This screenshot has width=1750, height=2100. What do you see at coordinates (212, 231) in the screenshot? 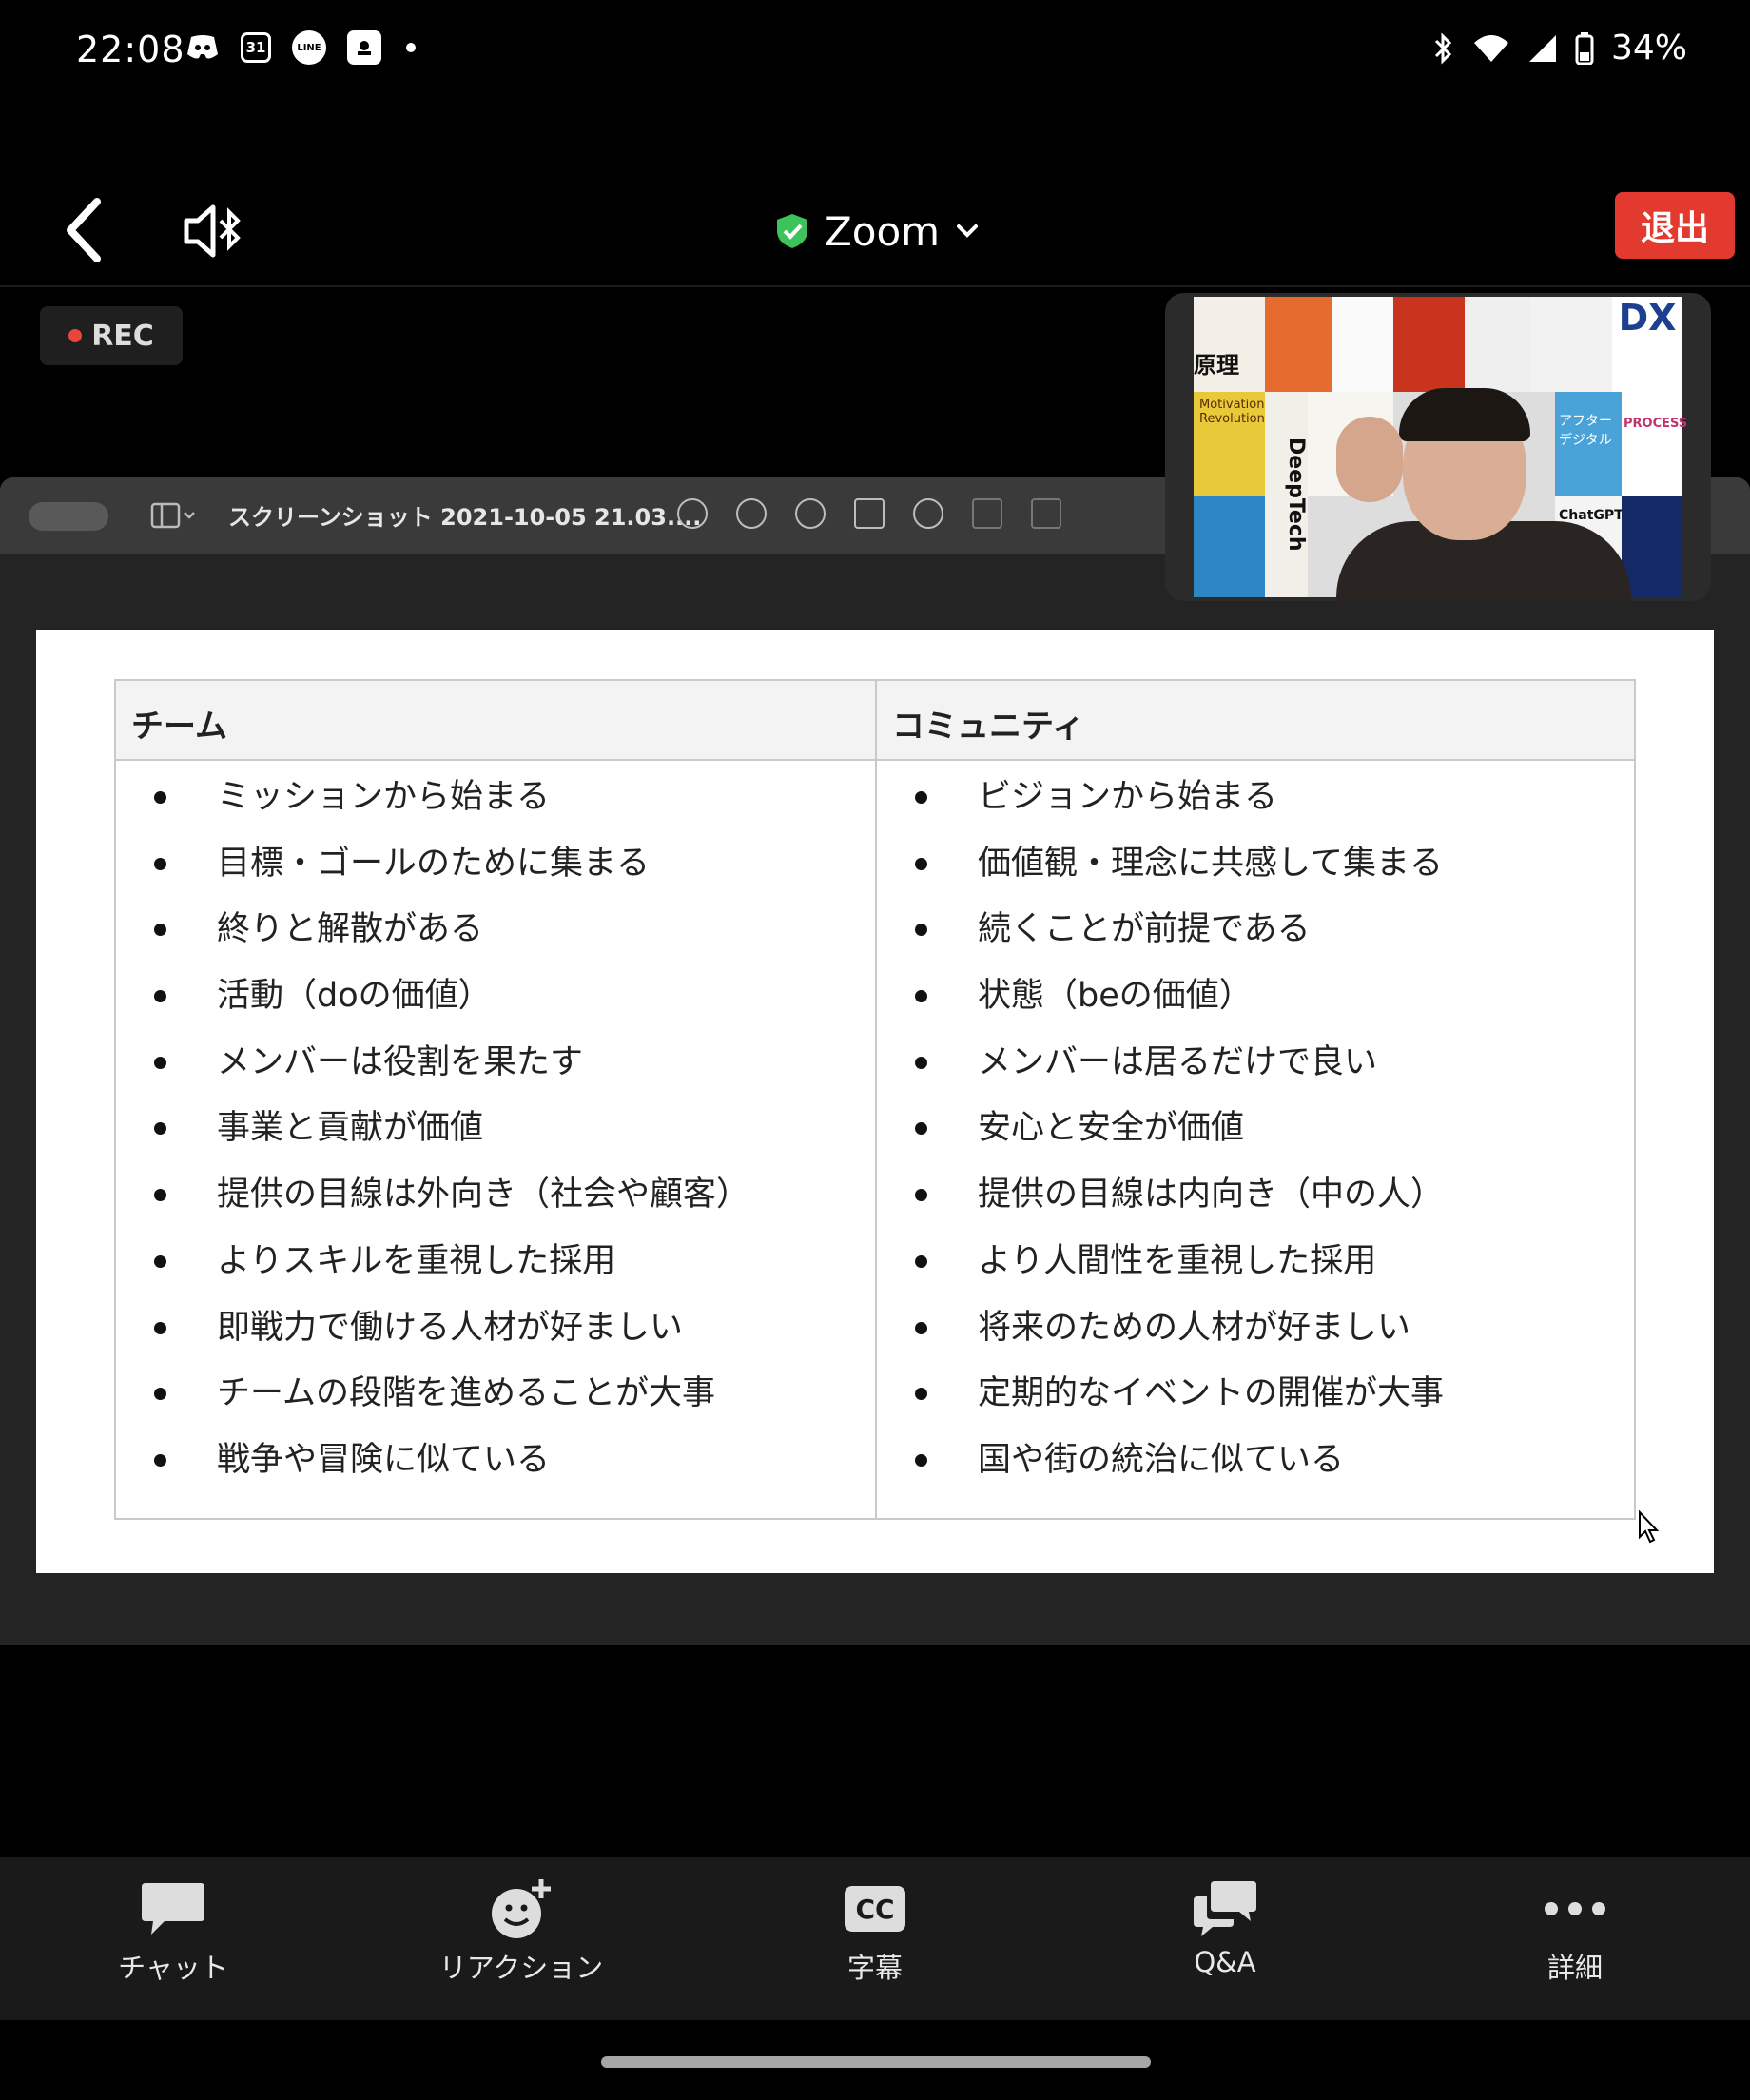
I see `speaker-bluetooth-icon` at bounding box center [212, 231].